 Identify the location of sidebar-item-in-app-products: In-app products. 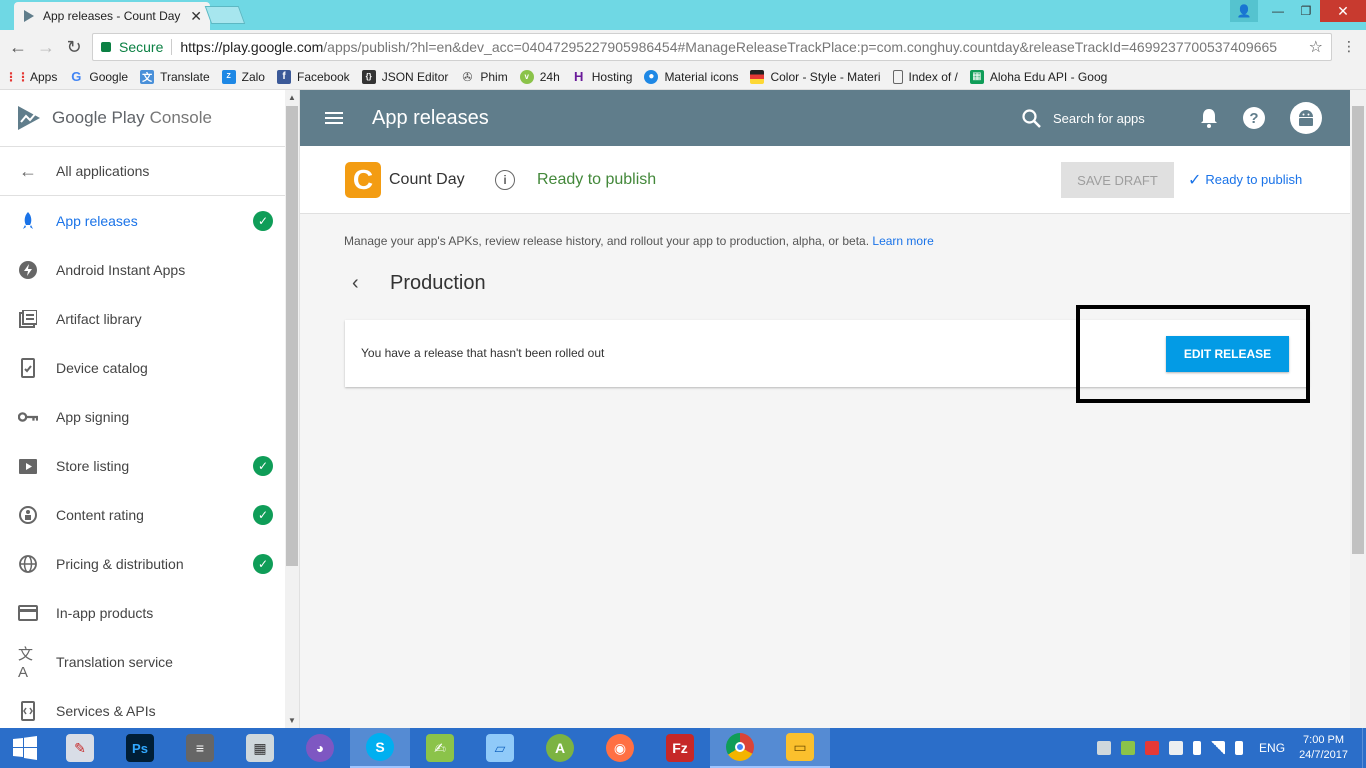
(149, 612).